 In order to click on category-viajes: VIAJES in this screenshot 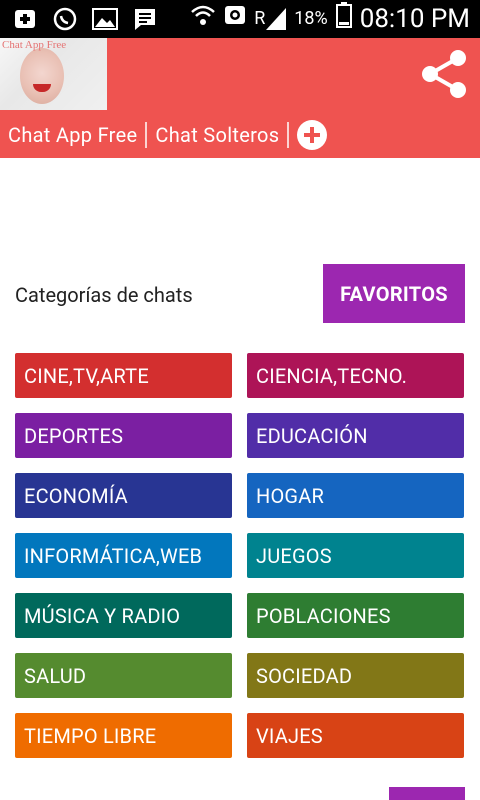, I will do `click(355, 735)`.